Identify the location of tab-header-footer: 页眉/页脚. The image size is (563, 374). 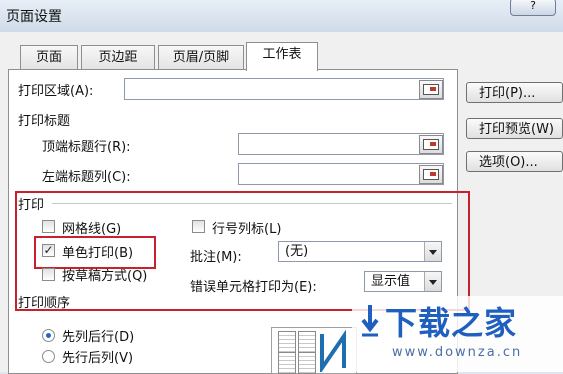
(201, 57).